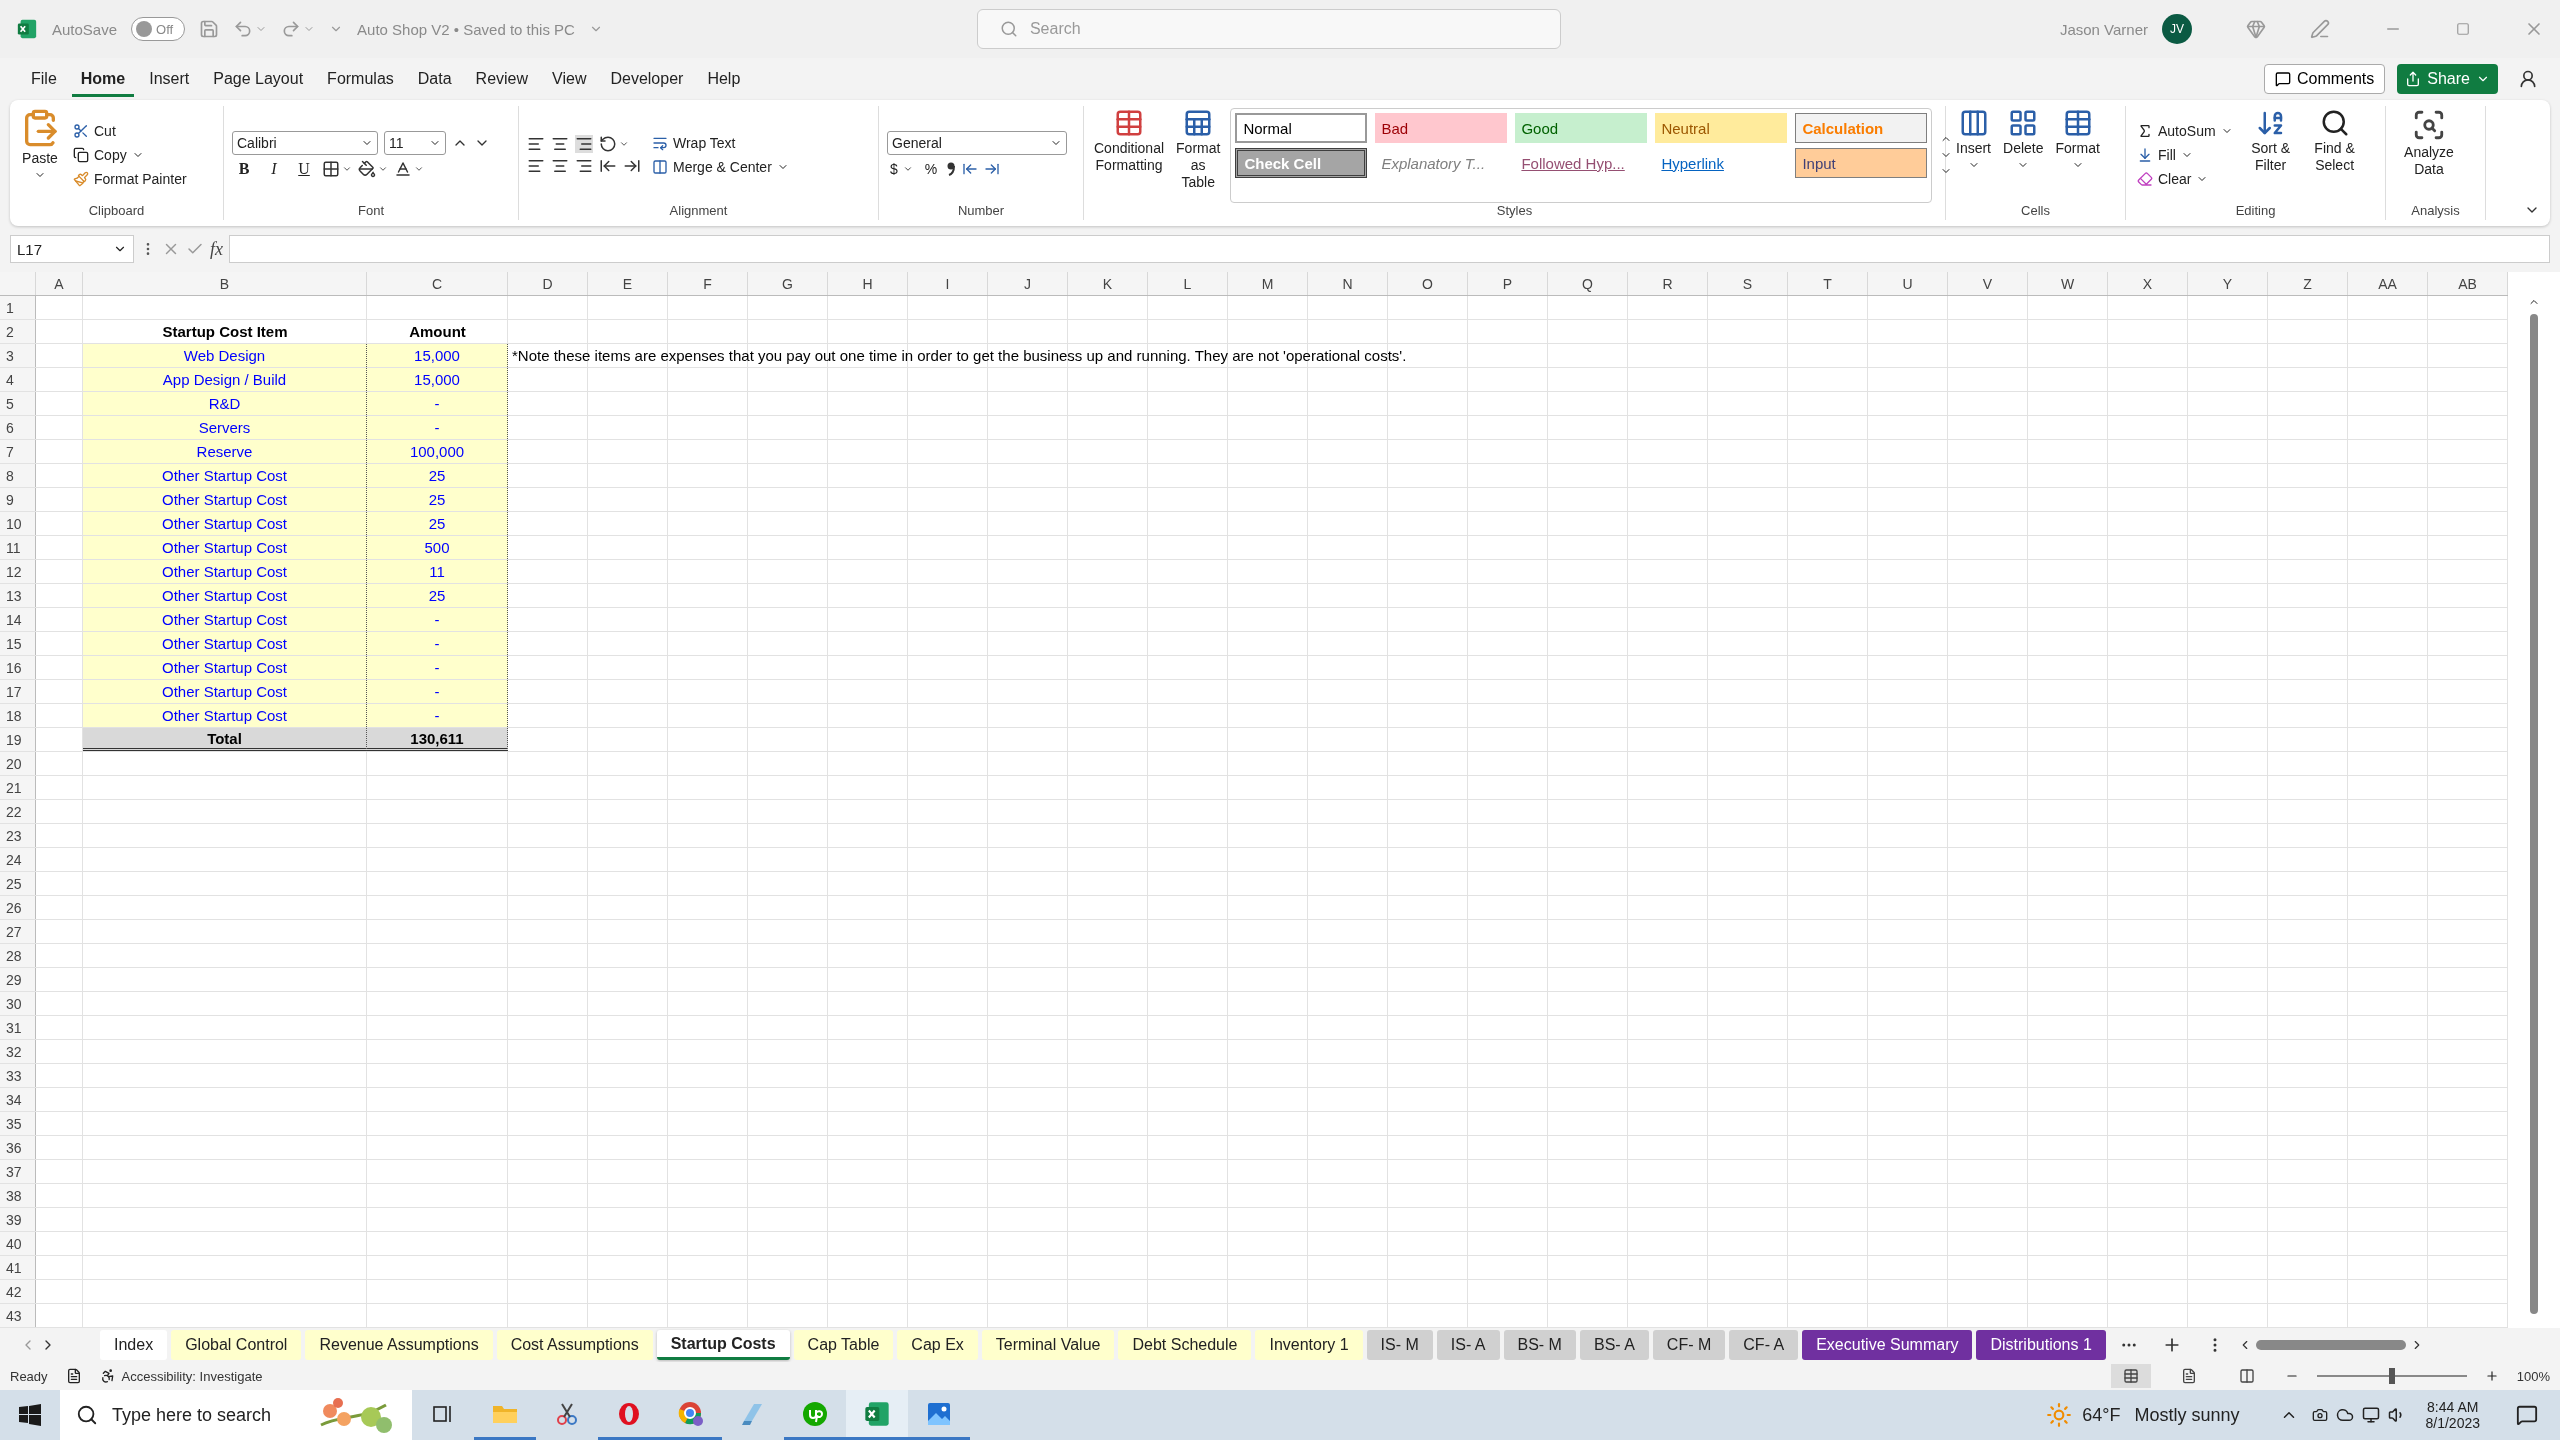 The width and height of the screenshot is (2560, 1440). What do you see at coordinates (937, 1345) in the screenshot?
I see `sheet-tab: Cap Ex` at bounding box center [937, 1345].